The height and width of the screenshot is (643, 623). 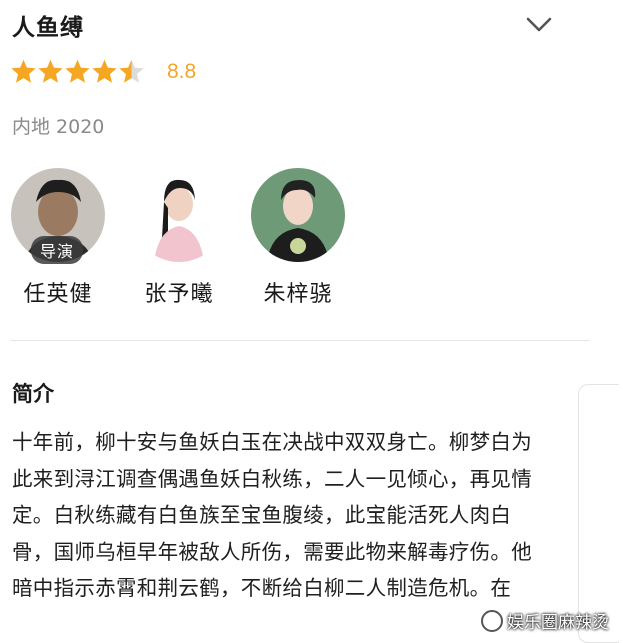 What do you see at coordinates (262, 588) in the screenshot?
I see `synopsis-line: 暗中指示赤霄和荆云鹤，不断给白柳二人制造危机。在` at bounding box center [262, 588].